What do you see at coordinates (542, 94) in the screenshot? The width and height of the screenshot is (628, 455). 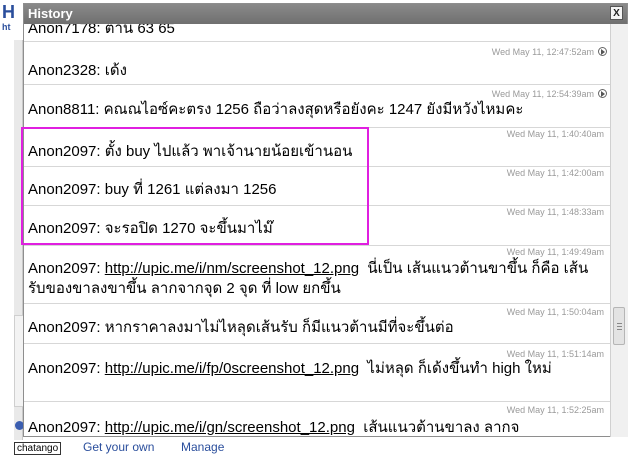 I see `message-timestamp: Wed May 11, 12:54:39am` at bounding box center [542, 94].